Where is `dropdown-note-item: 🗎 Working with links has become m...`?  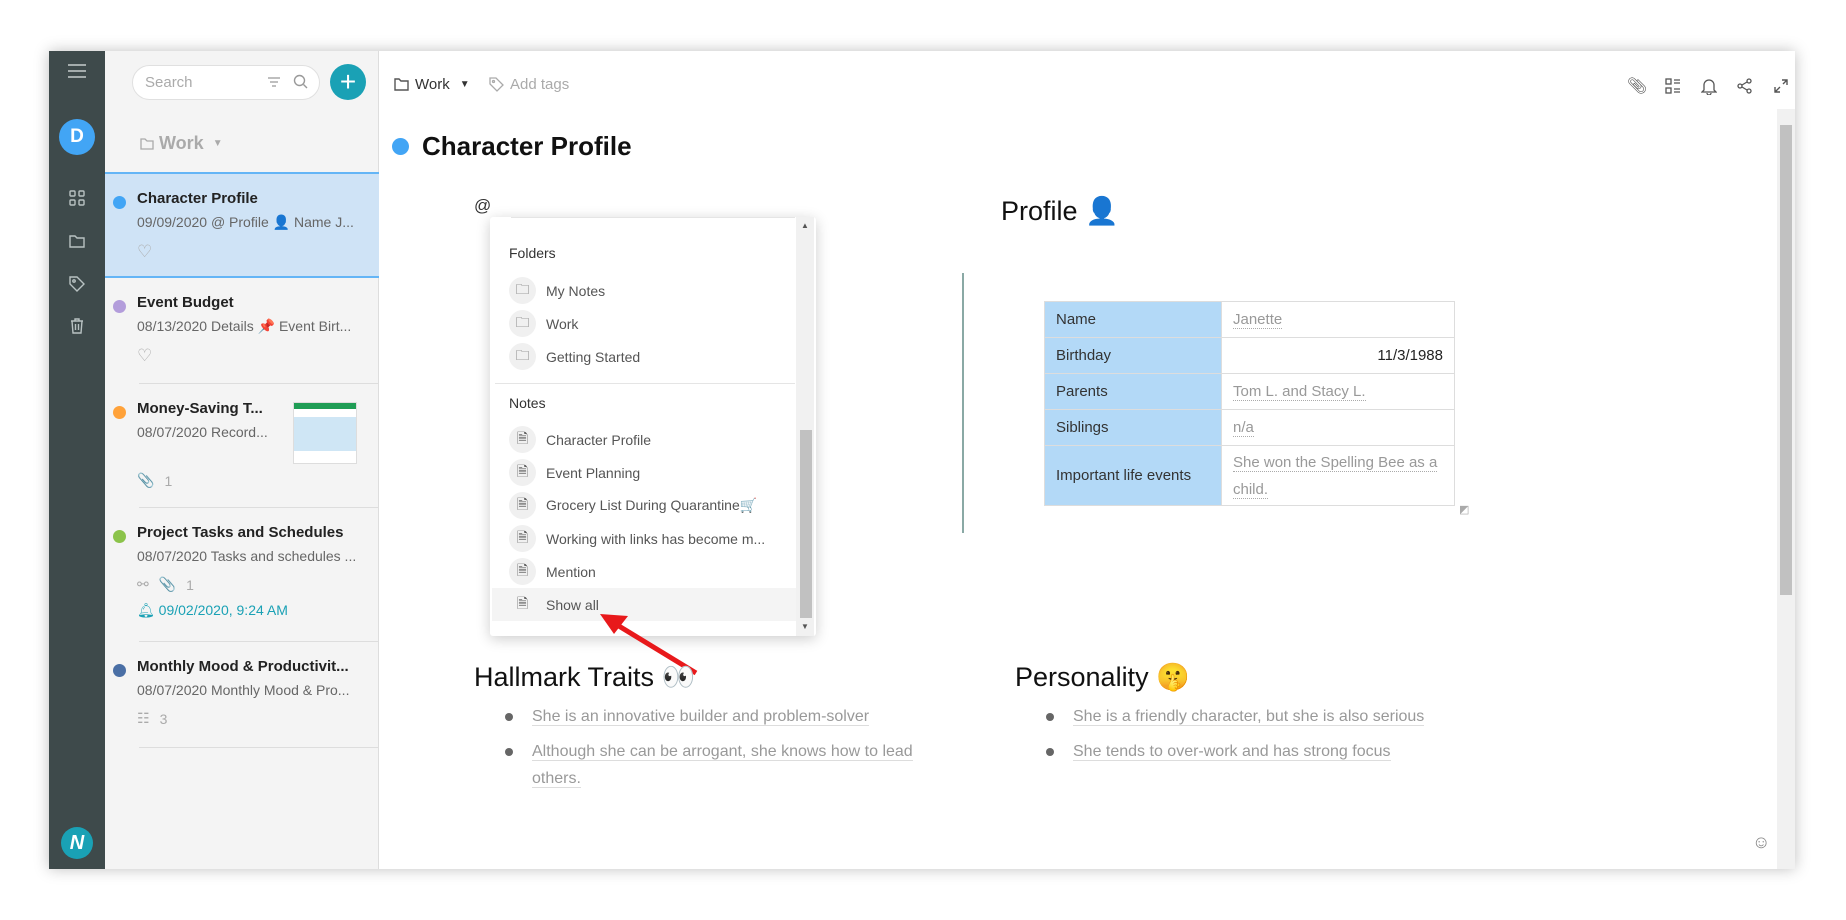
dropdown-note-item: 🗎 Working with links has become m... is located at coordinates (644, 538).